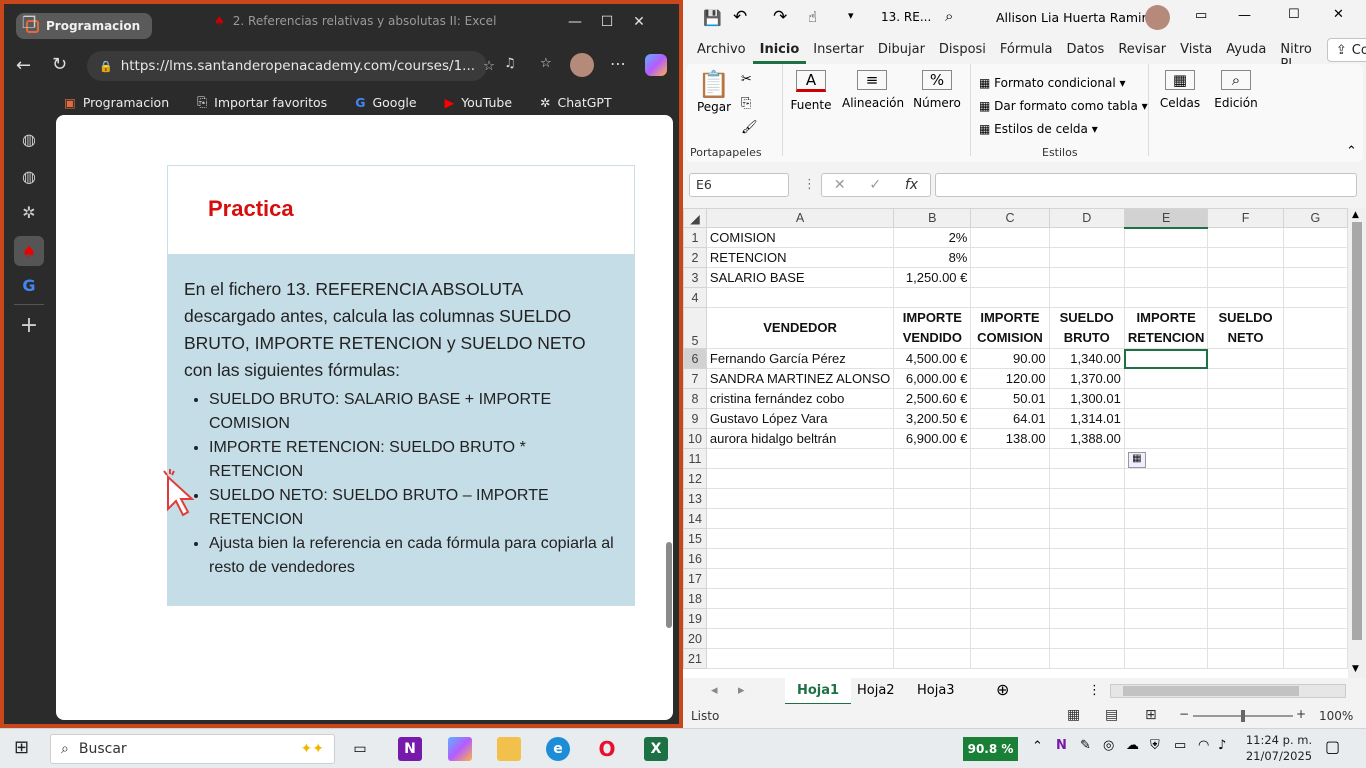 This screenshot has width=1366, height=768. What do you see at coordinates (695, 658) in the screenshot?
I see `row-header: 21` at bounding box center [695, 658].